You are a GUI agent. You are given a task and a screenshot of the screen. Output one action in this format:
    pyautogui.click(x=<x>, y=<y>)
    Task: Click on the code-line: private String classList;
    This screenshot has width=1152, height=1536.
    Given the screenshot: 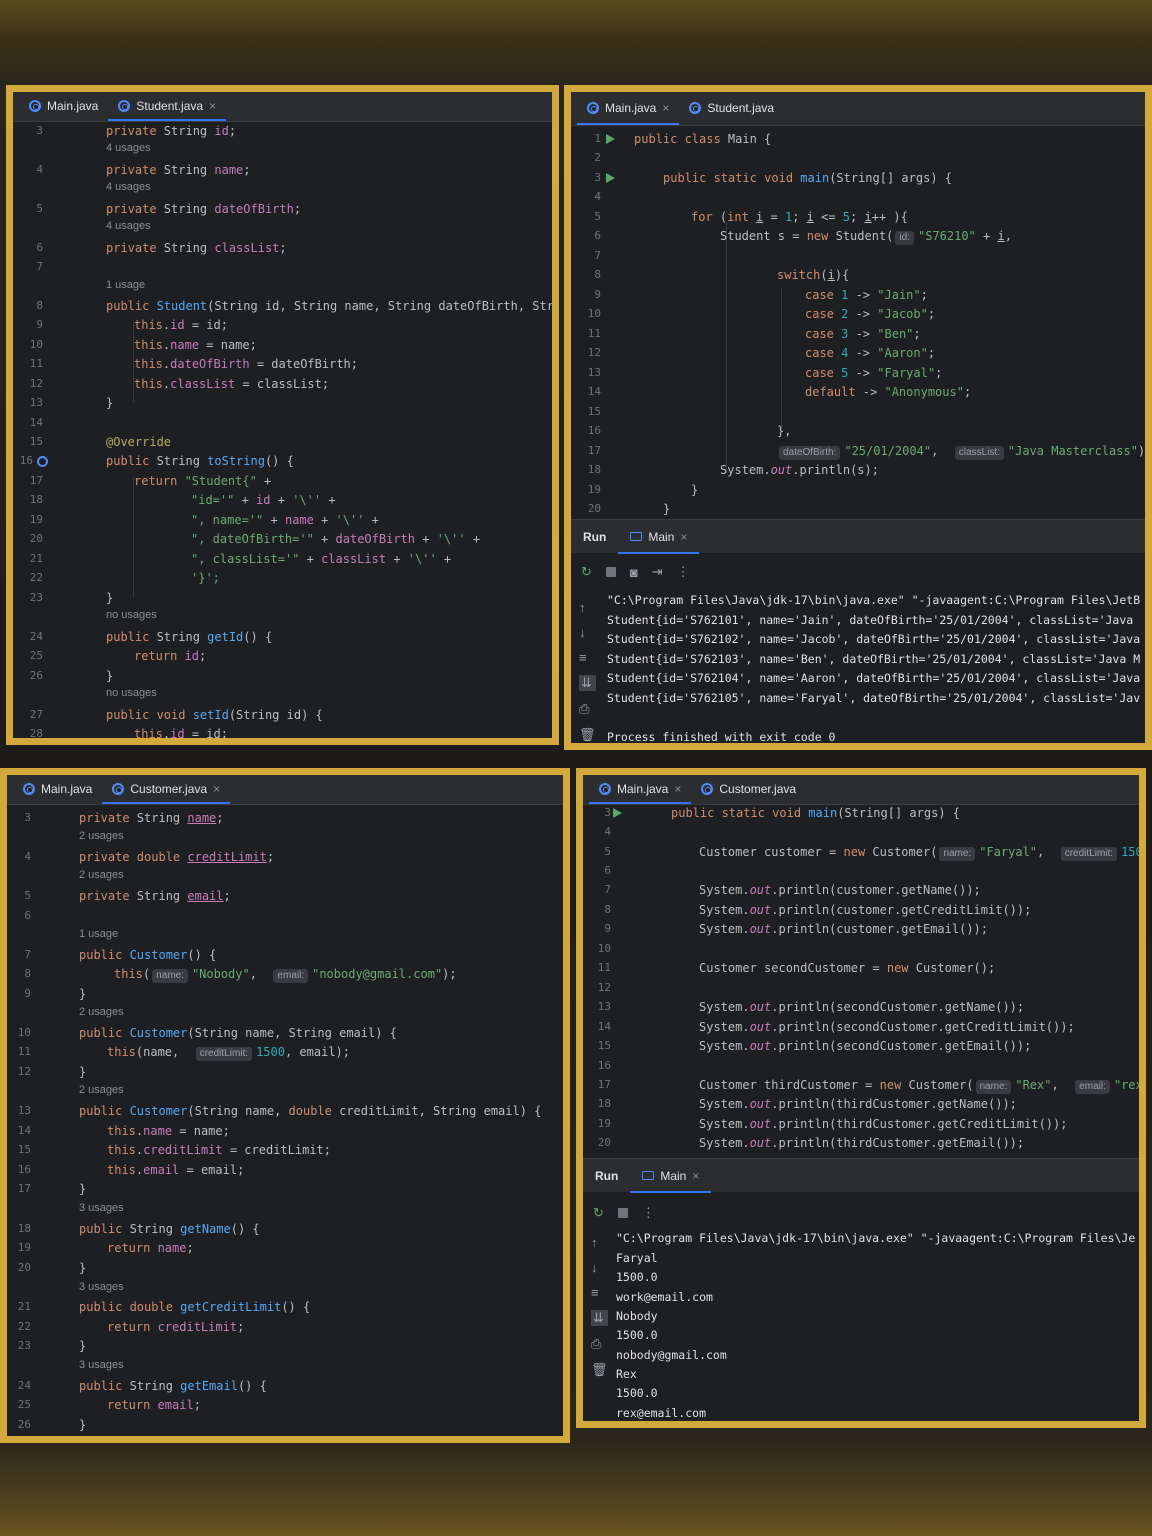 What is the action you would take?
    pyautogui.click(x=196, y=248)
    